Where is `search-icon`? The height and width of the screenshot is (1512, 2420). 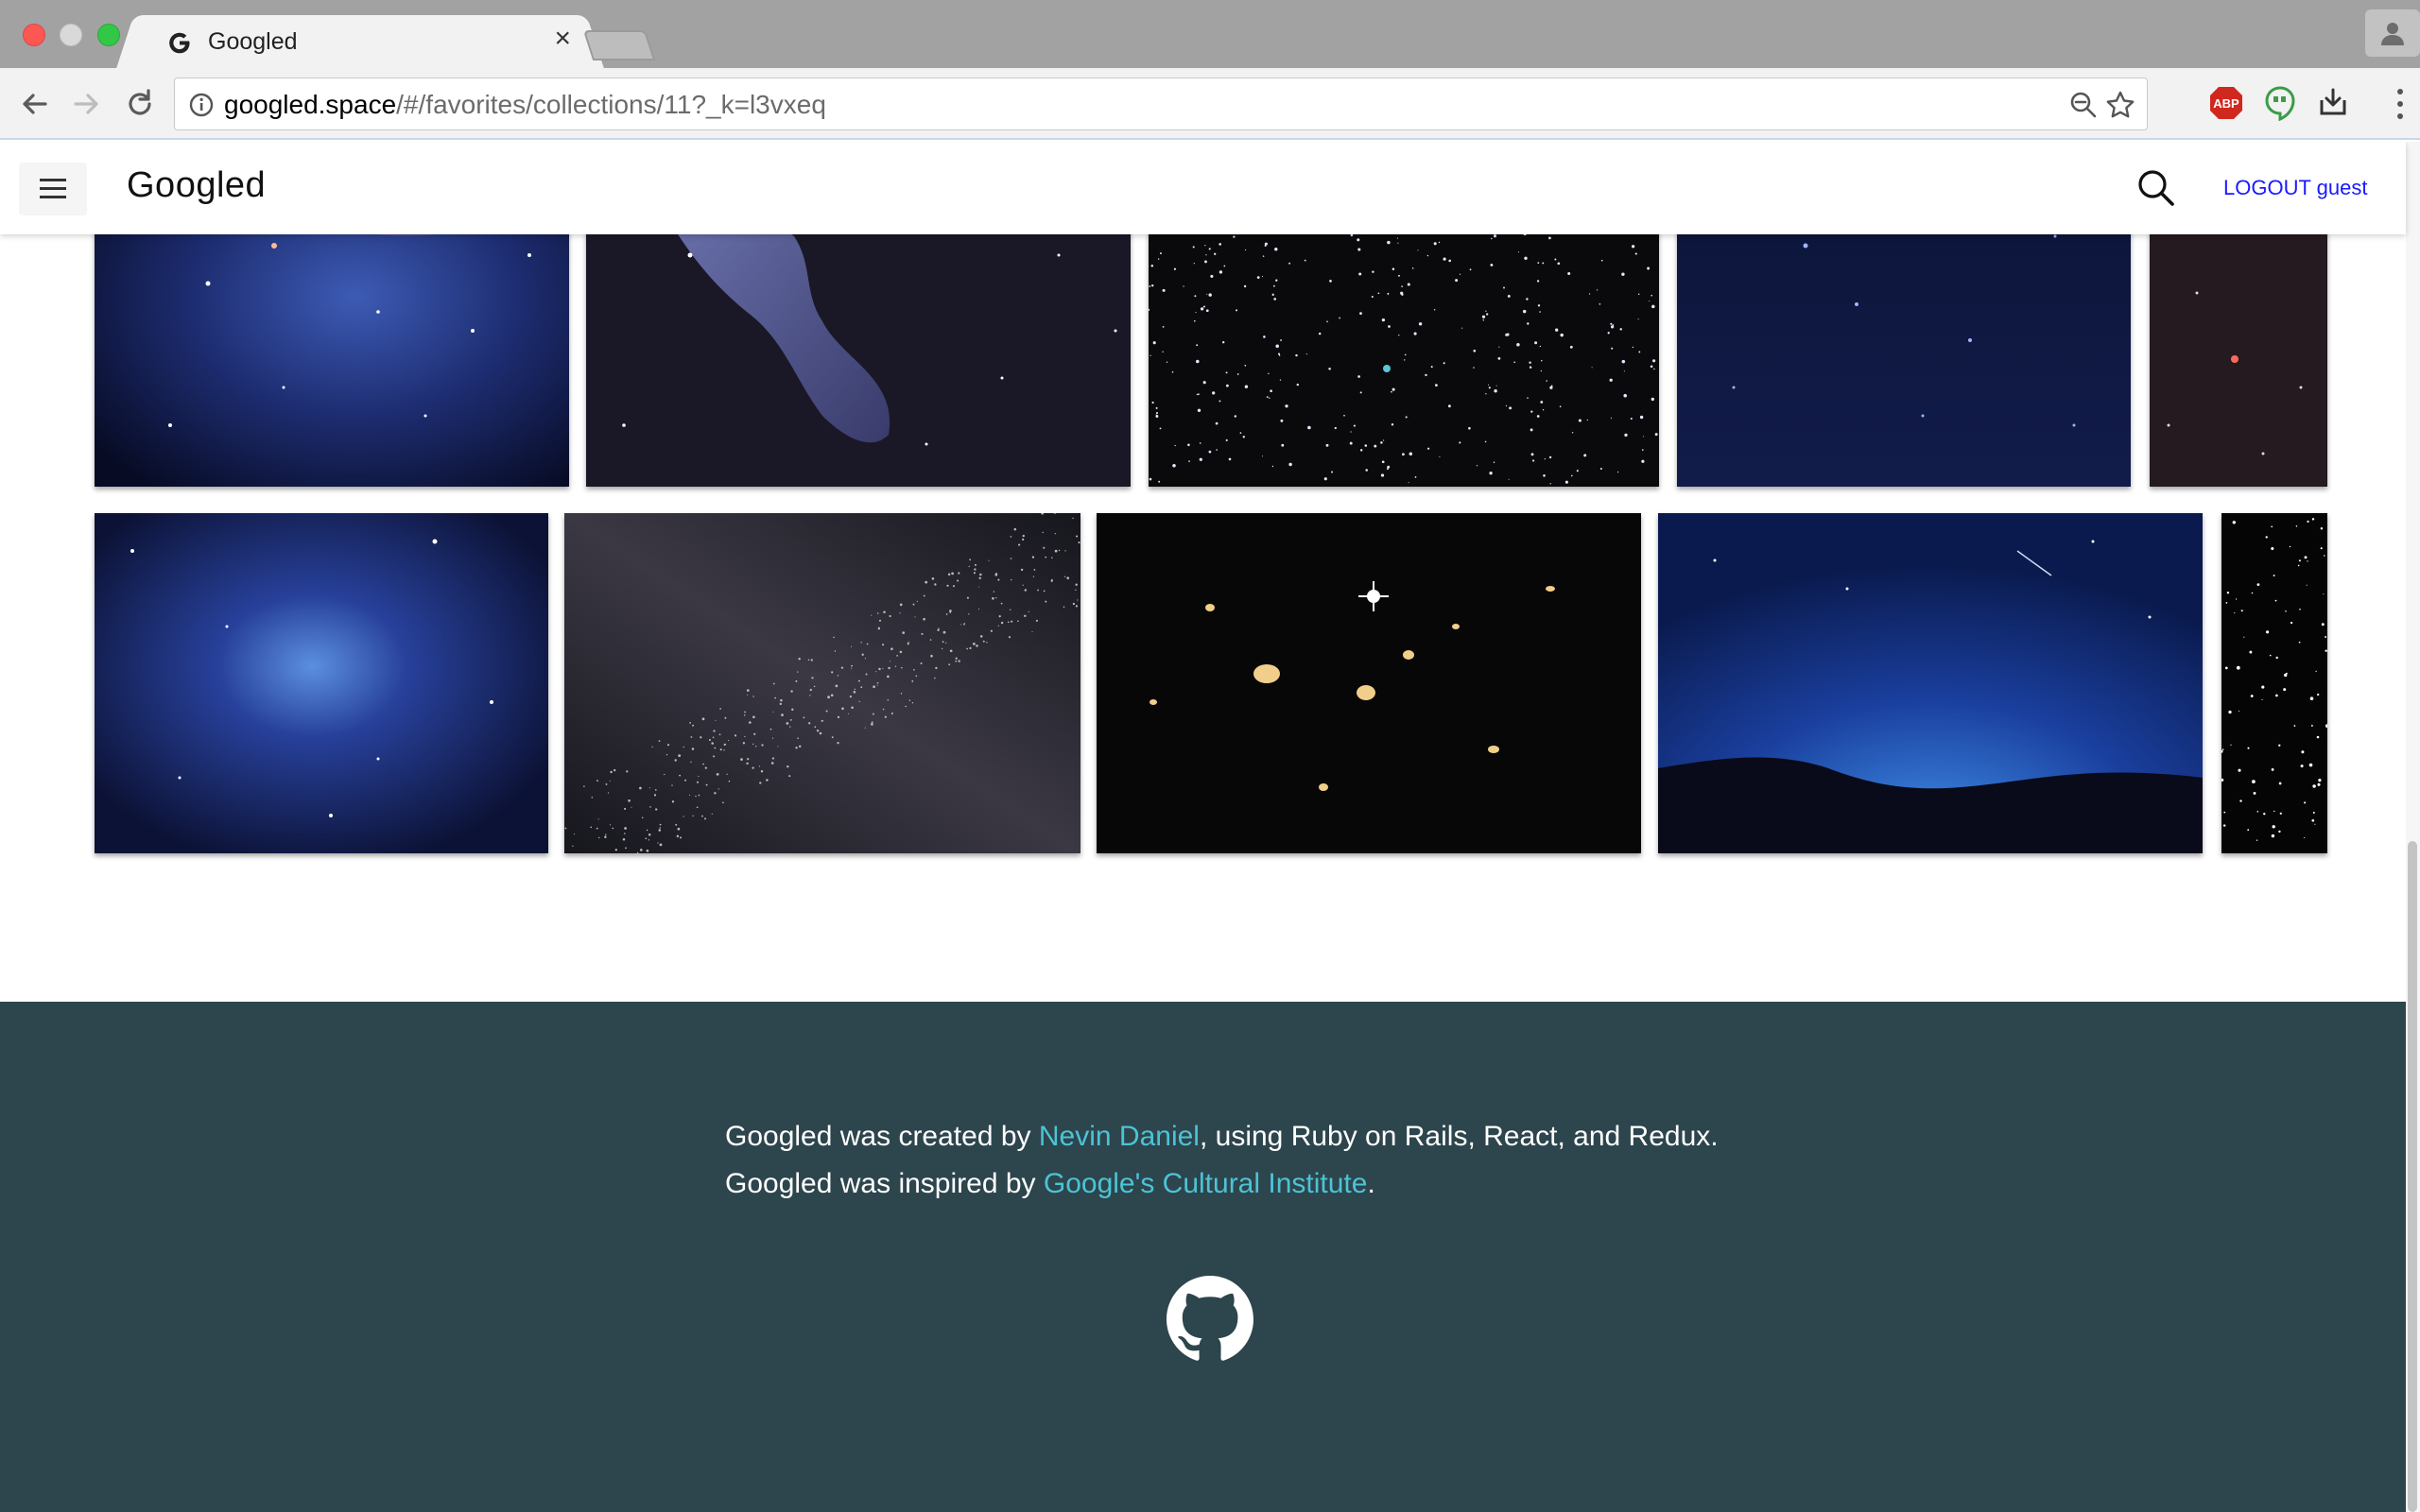
search-icon is located at coordinates (2156, 188).